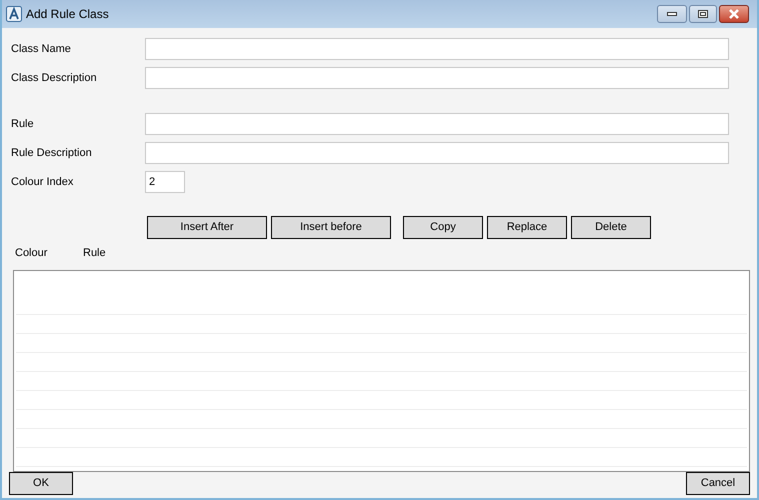  I want to click on app-icon, so click(14, 14).